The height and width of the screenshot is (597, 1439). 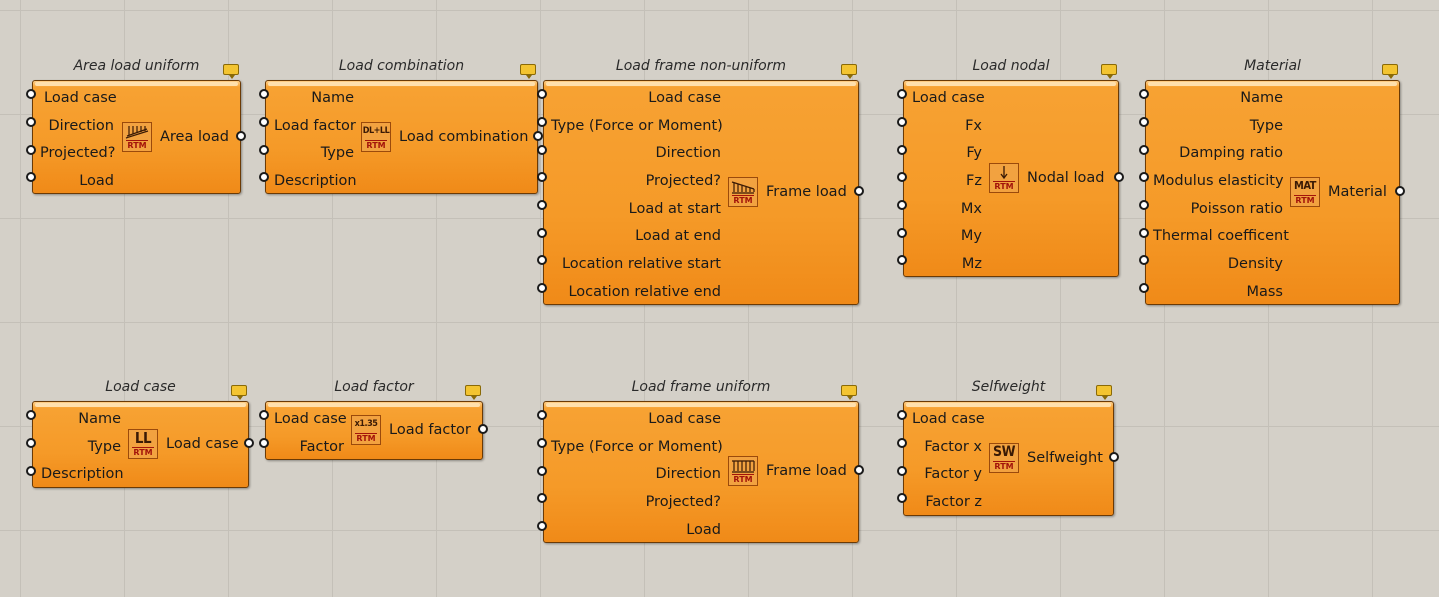 What do you see at coordinates (1218, 210) in the screenshot?
I see `input-port-poisson-ratio: Poisson ratio` at bounding box center [1218, 210].